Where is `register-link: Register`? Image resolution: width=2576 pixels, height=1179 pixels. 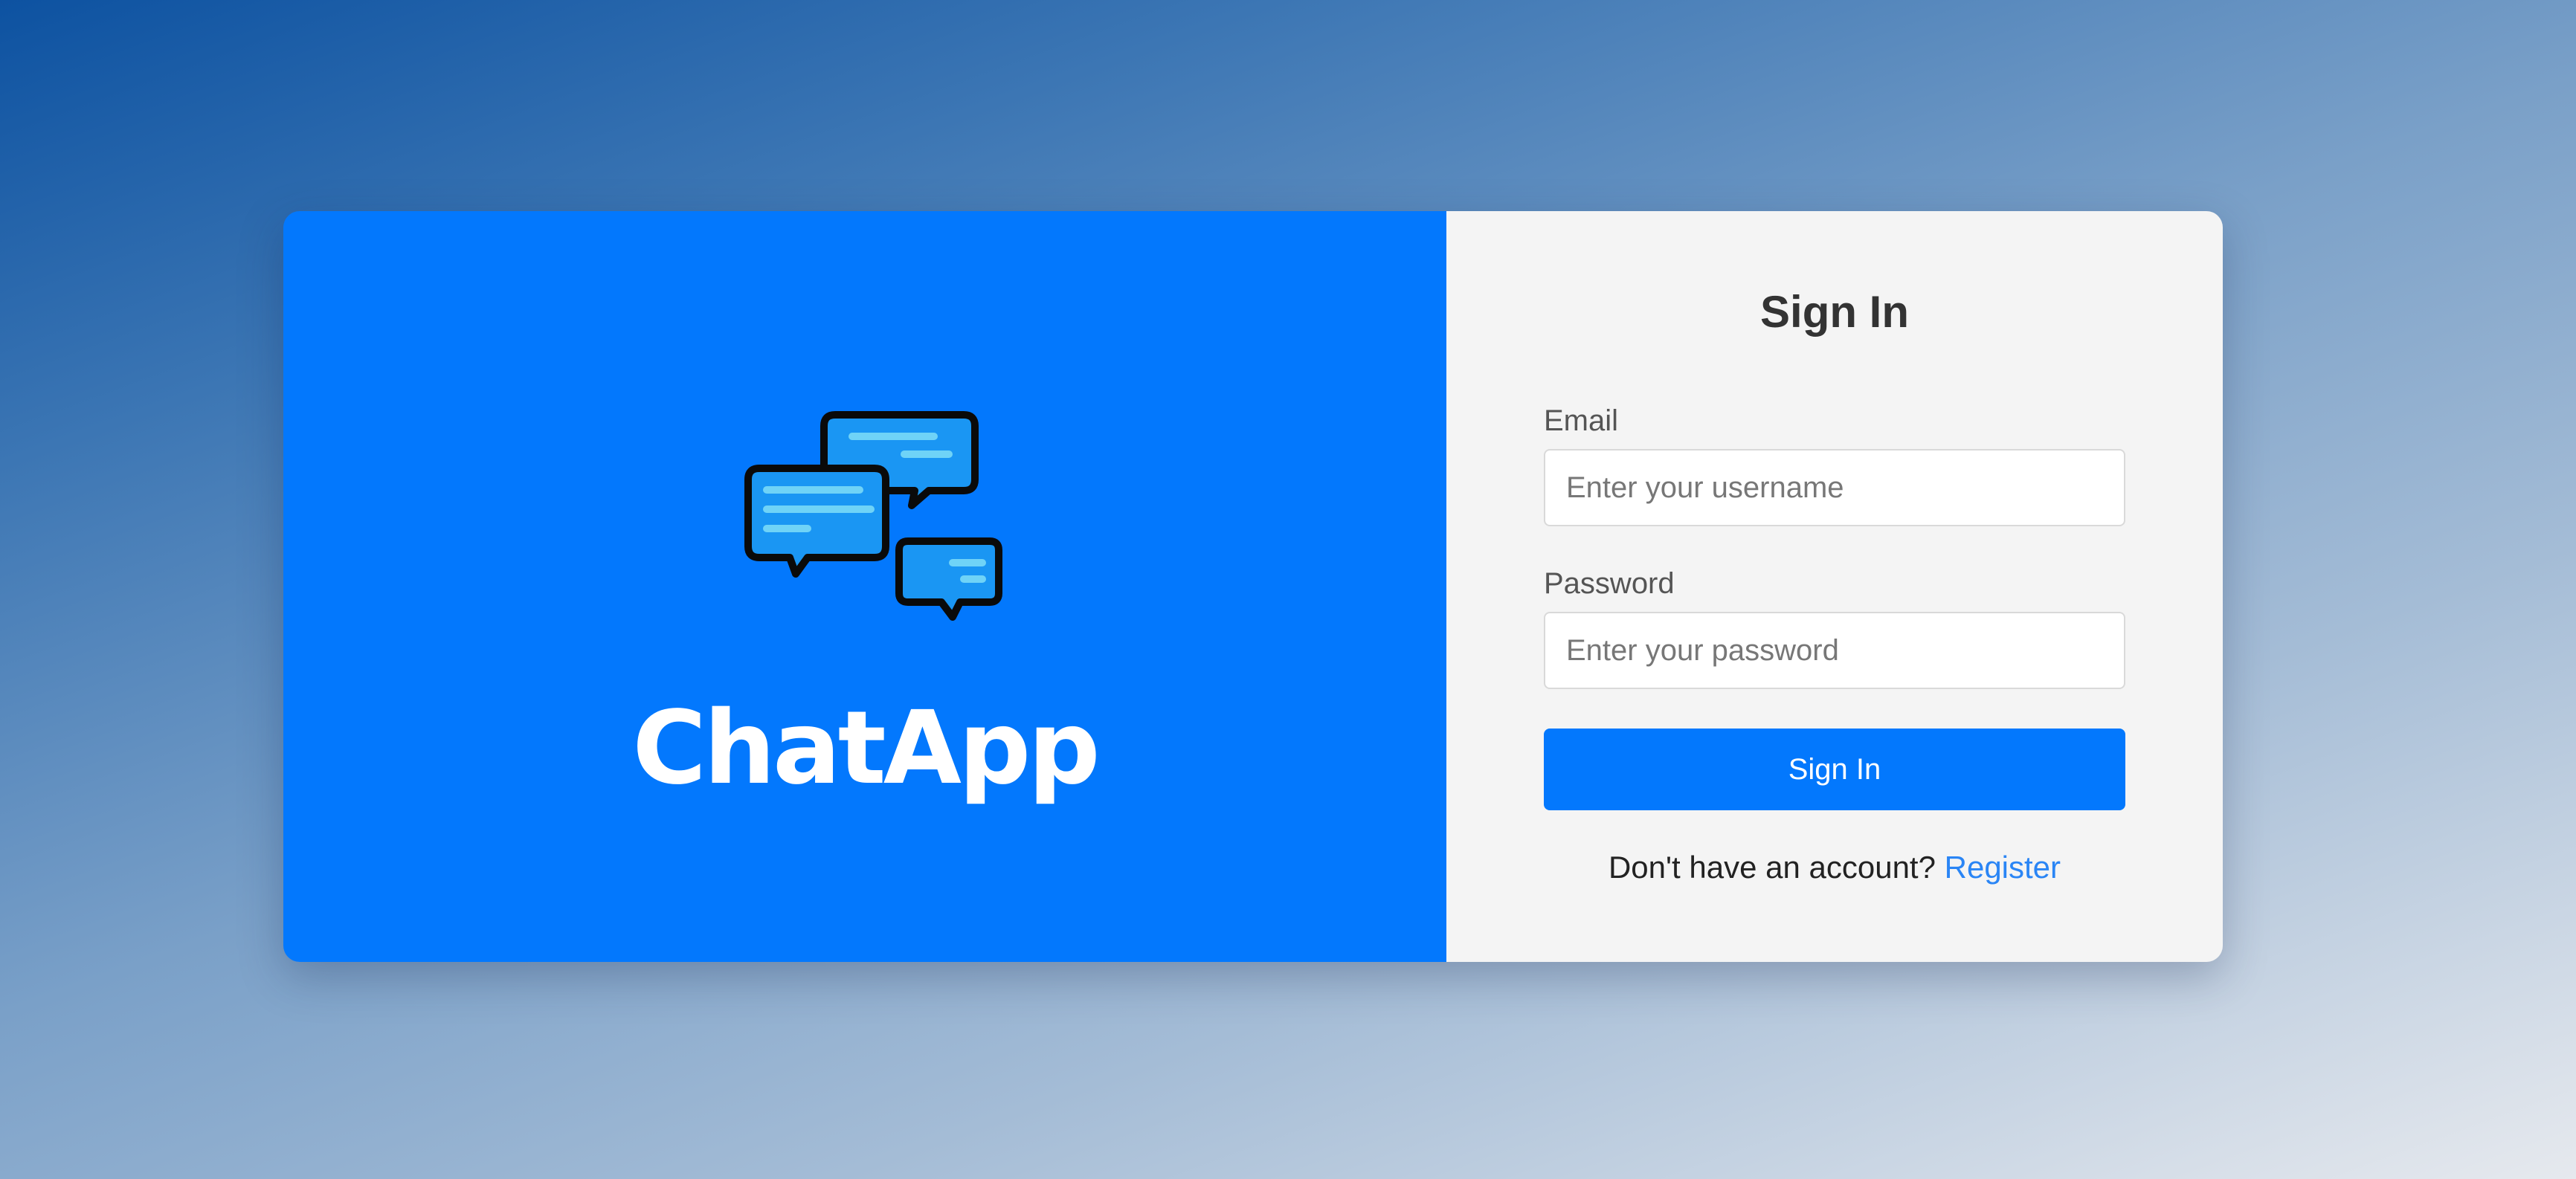 register-link: Register is located at coordinates (2003, 867).